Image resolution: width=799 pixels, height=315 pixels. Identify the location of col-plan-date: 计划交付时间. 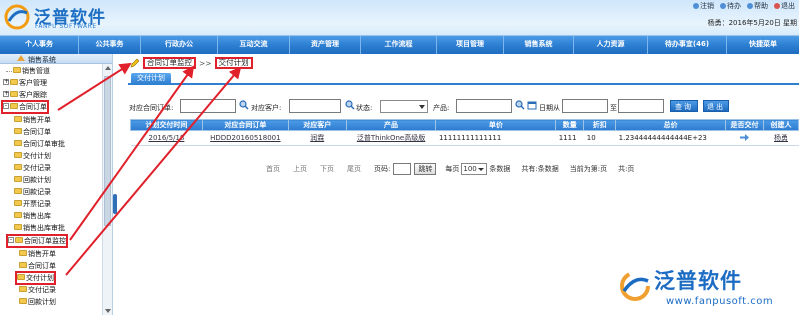
(166, 125).